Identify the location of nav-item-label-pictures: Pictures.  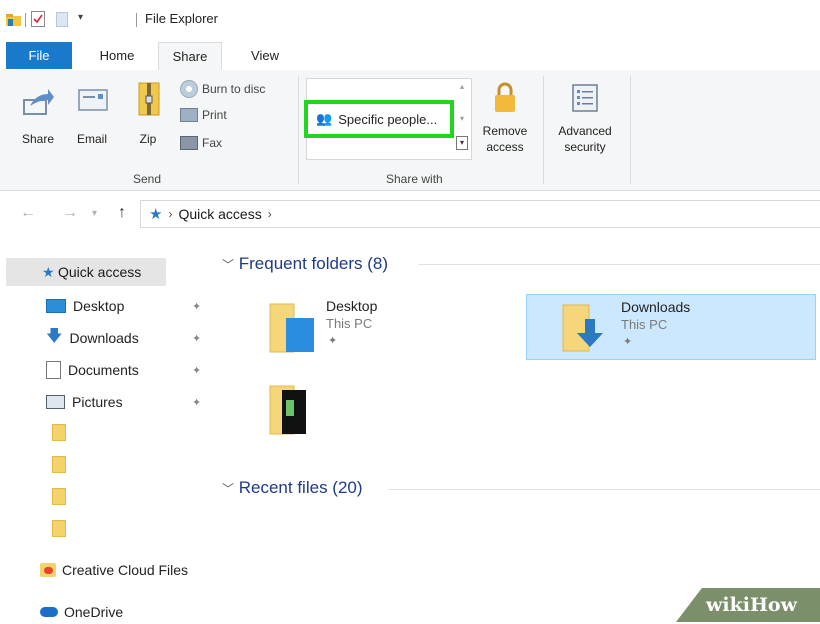
(97, 402).